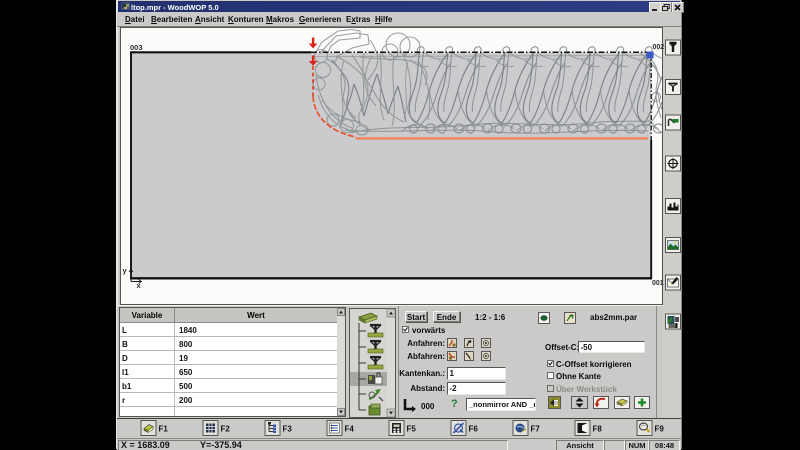 The height and width of the screenshot is (450, 800). I want to click on svg-text: F8, so click(598, 429).